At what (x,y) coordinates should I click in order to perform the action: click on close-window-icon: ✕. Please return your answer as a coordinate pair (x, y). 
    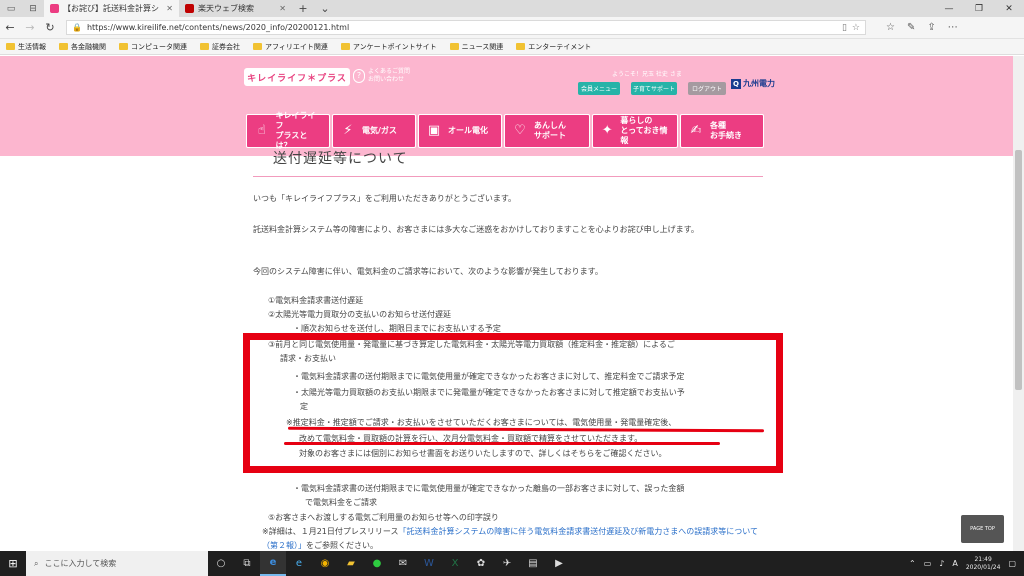
    Looking at the image, I should click on (1009, 8).